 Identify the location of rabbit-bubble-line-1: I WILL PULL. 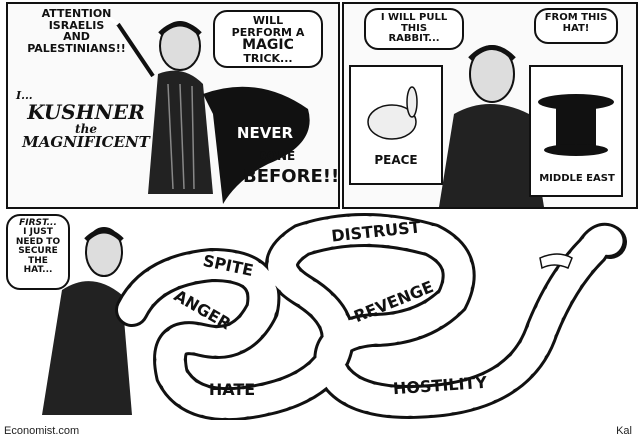
(414, 17).